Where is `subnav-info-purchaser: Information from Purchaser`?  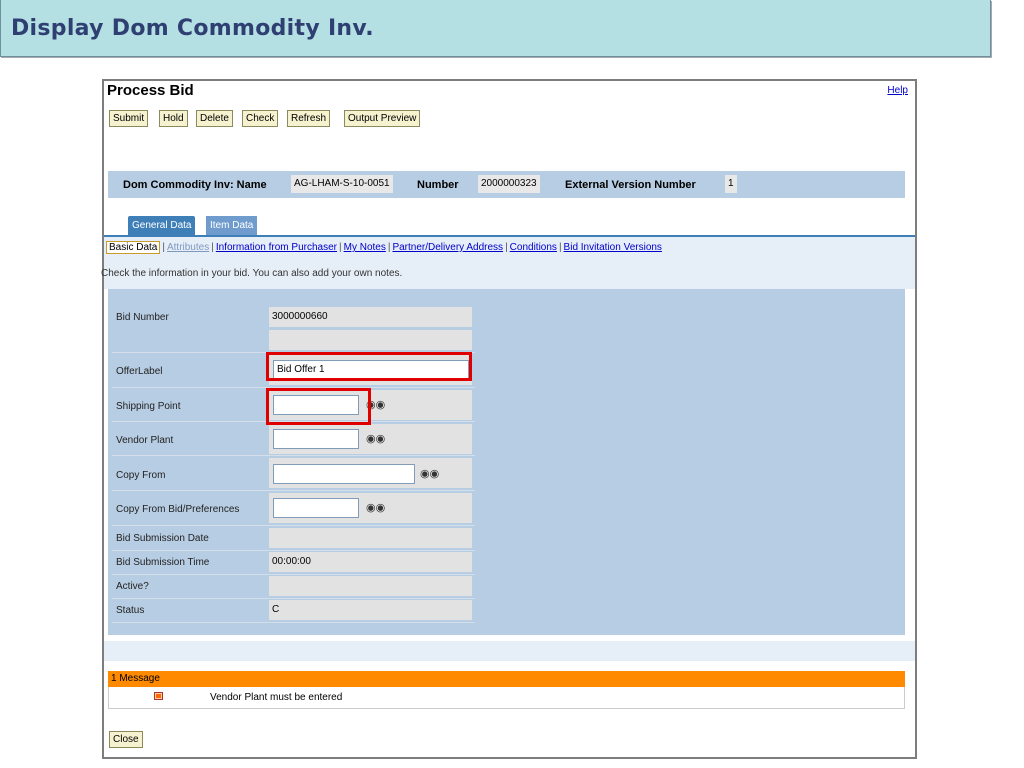 subnav-info-purchaser: Information from Purchaser is located at coordinates (276, 247).